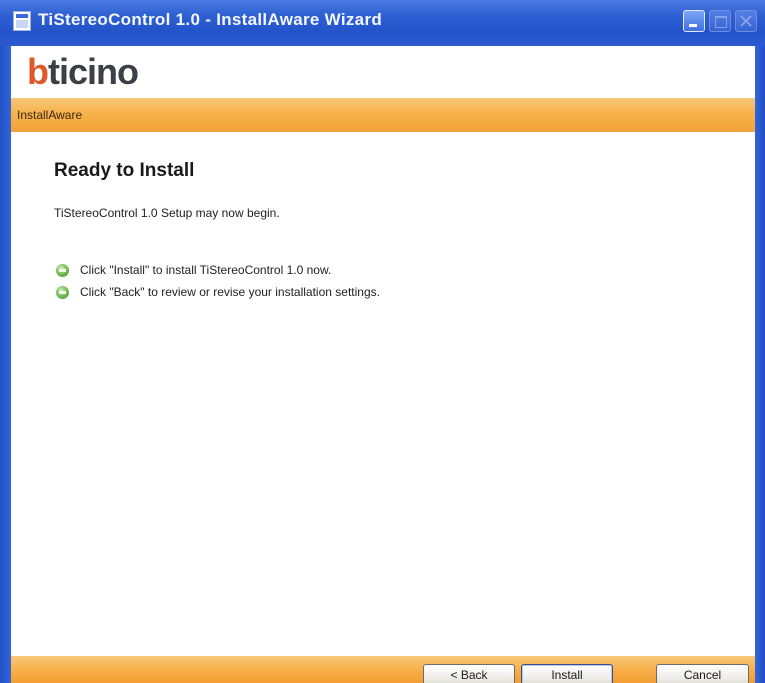 The image size is (765, 683). Describe the element at coordinates (22, 21) in the screenshot. I see `app-icon` at that location.